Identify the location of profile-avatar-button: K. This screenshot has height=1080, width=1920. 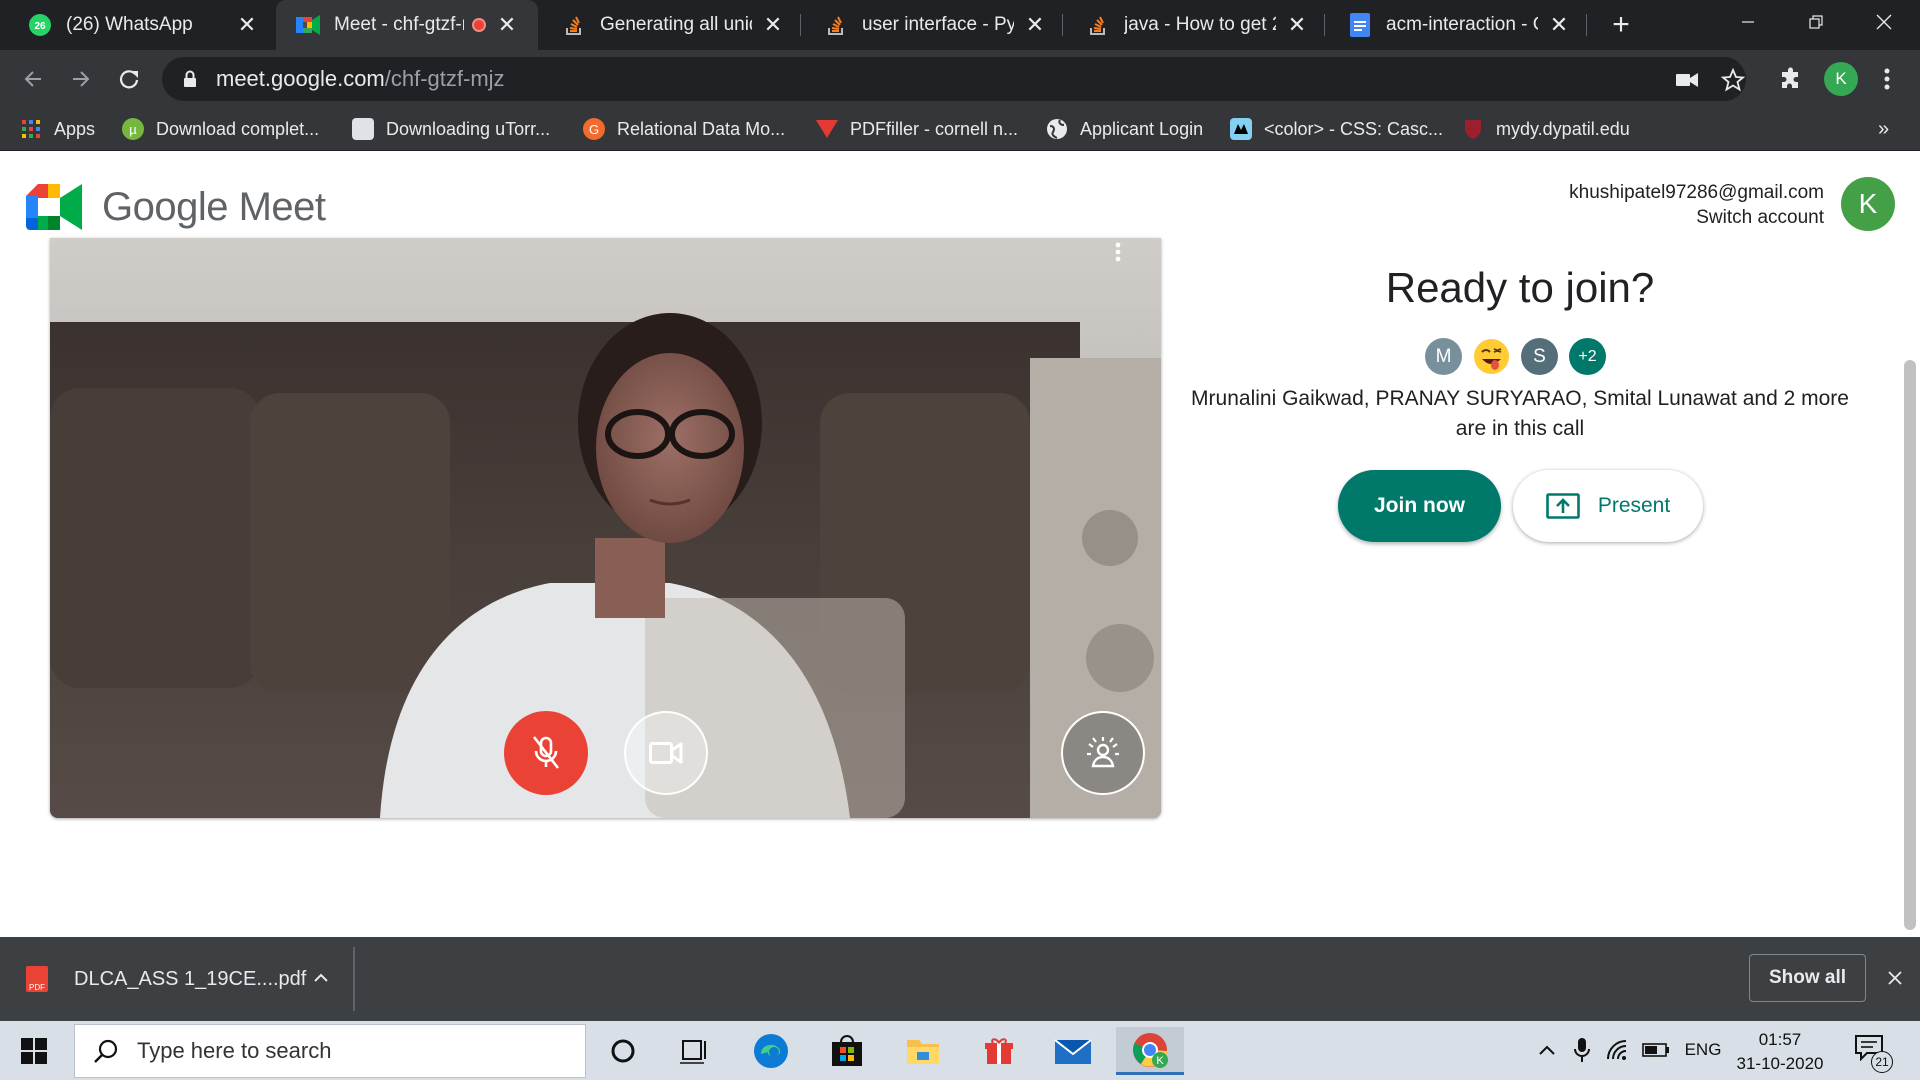
(1841, 79).